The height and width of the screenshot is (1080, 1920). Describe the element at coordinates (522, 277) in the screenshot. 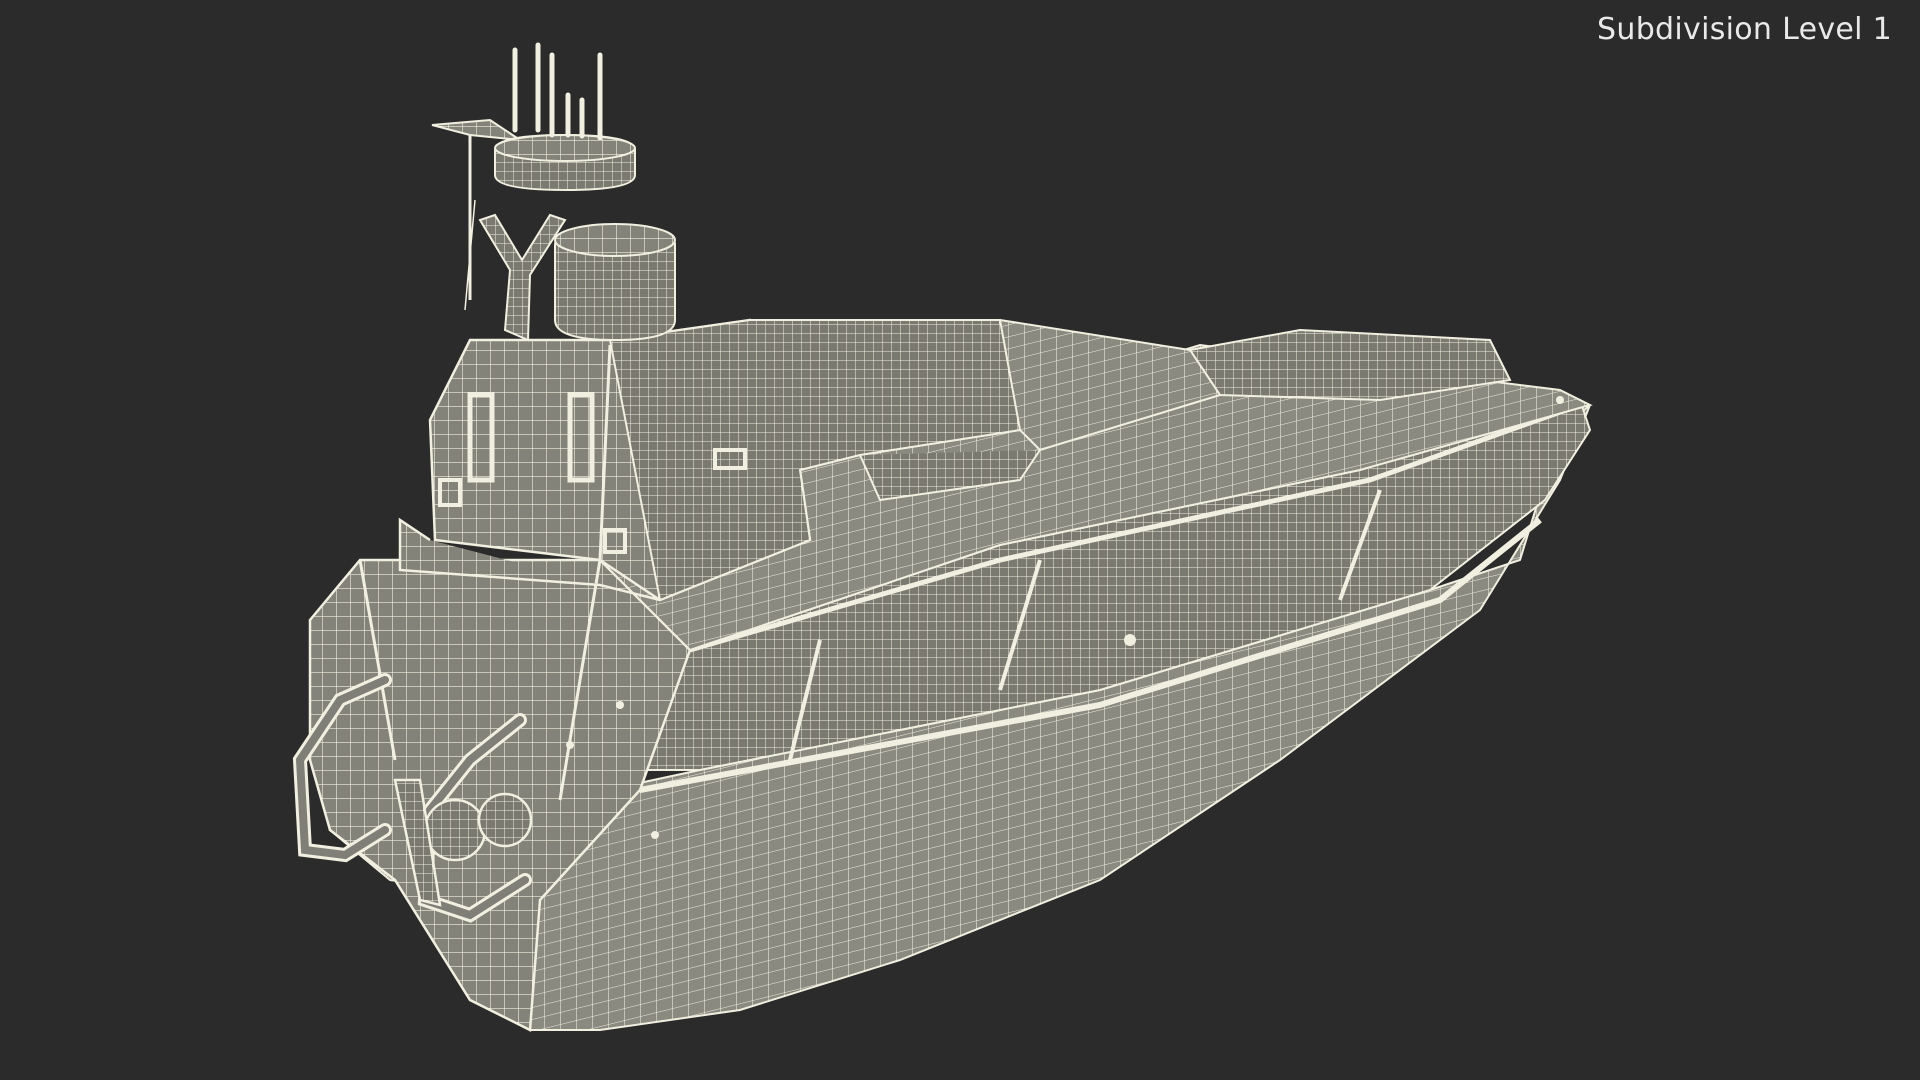

I see `mast` at that location.